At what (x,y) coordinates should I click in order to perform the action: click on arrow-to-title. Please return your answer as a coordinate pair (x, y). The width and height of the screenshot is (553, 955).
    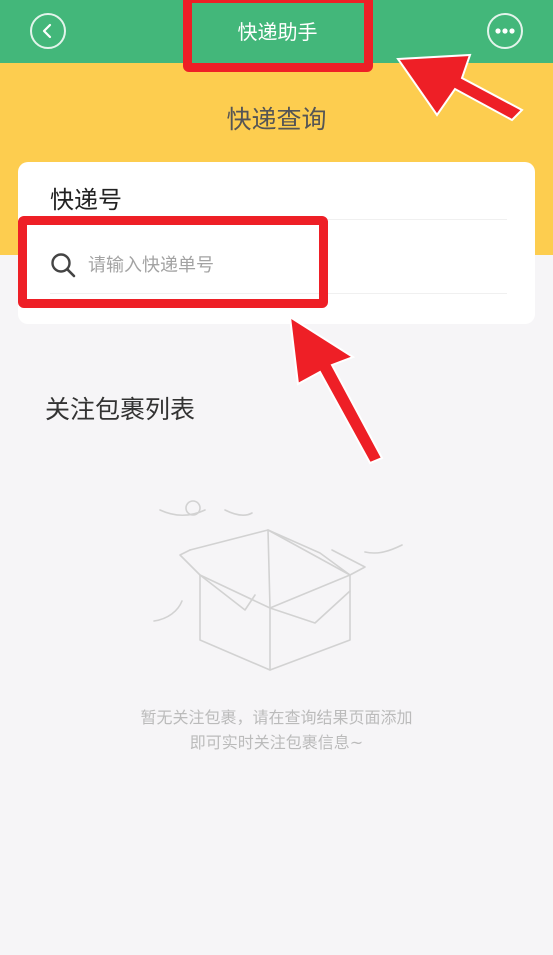
    Looking at the image, I should click on (460, 87).